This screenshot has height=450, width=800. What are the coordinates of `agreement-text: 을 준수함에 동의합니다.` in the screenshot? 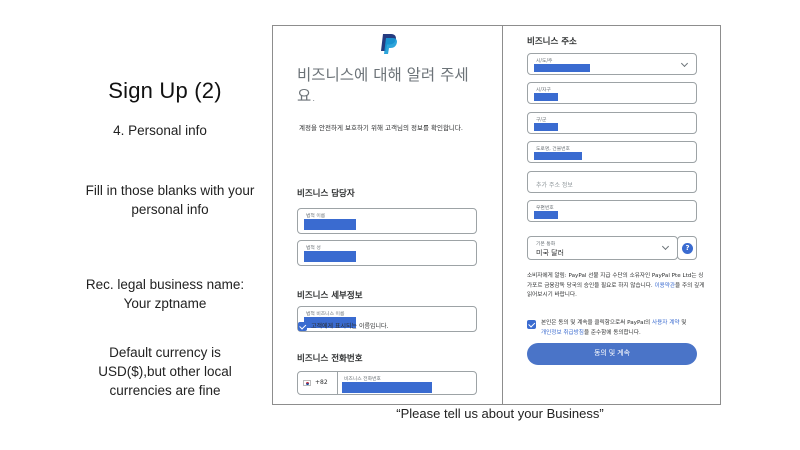 It's located at (612, 332).